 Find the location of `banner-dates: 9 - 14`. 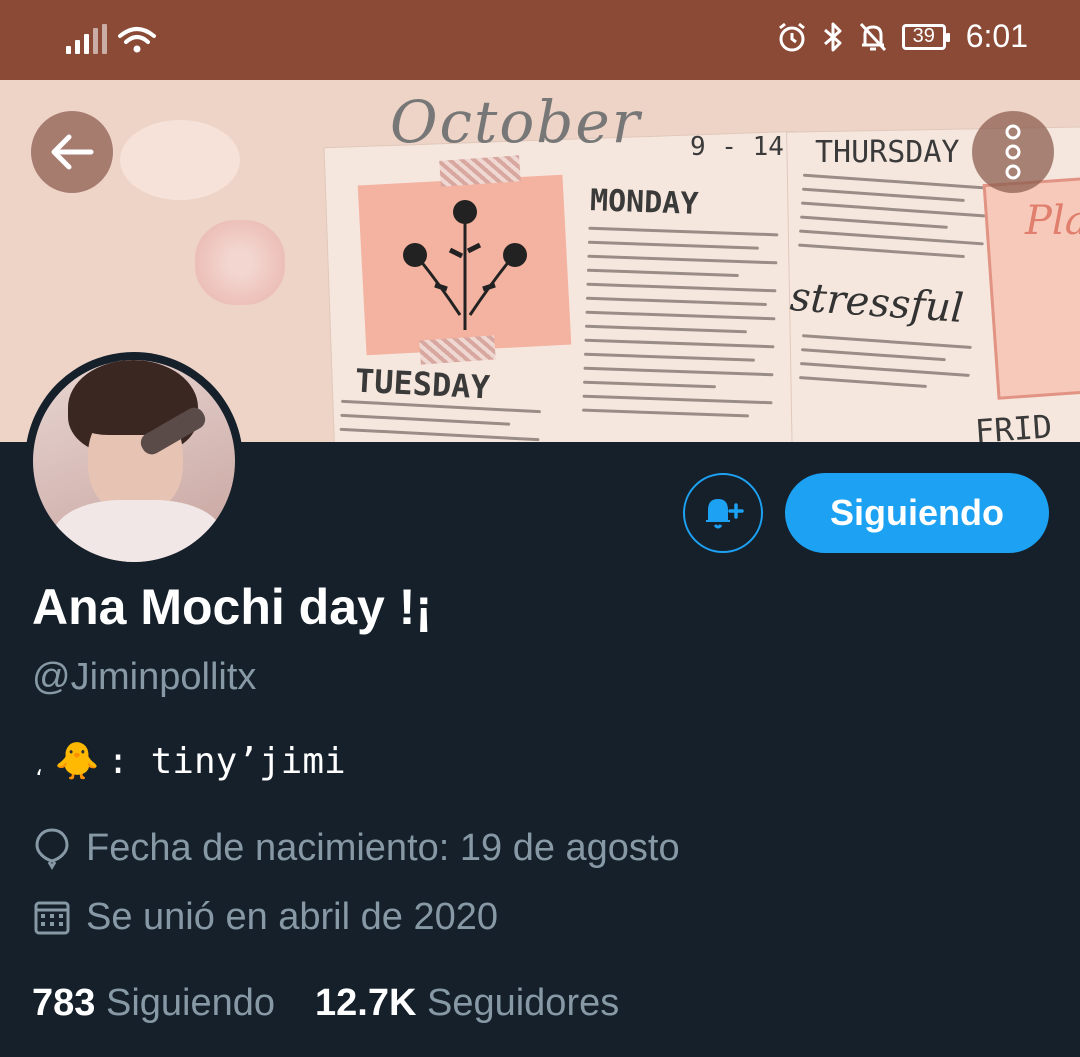

banner-dates: 9 - 14 is located at coordinates (737, 147).